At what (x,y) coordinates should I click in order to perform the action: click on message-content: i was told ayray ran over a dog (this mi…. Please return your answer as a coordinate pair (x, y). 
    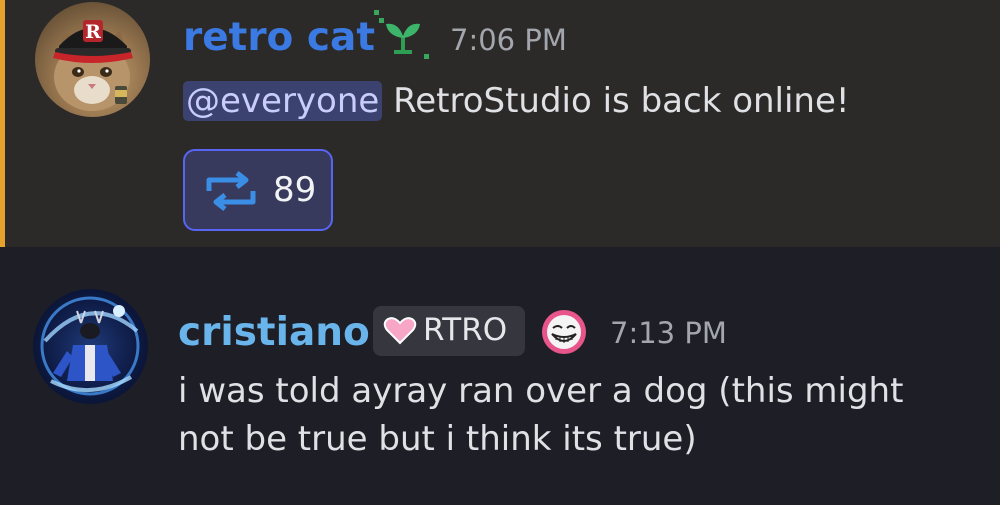
    Looking at the image, I should click on (540, 415).